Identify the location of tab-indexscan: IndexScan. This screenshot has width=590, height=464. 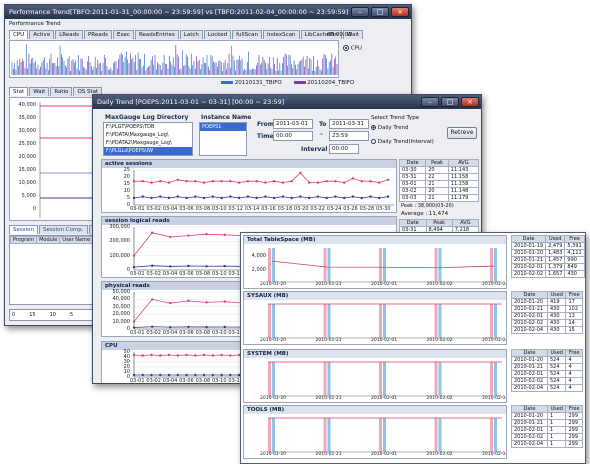
(281, 34).